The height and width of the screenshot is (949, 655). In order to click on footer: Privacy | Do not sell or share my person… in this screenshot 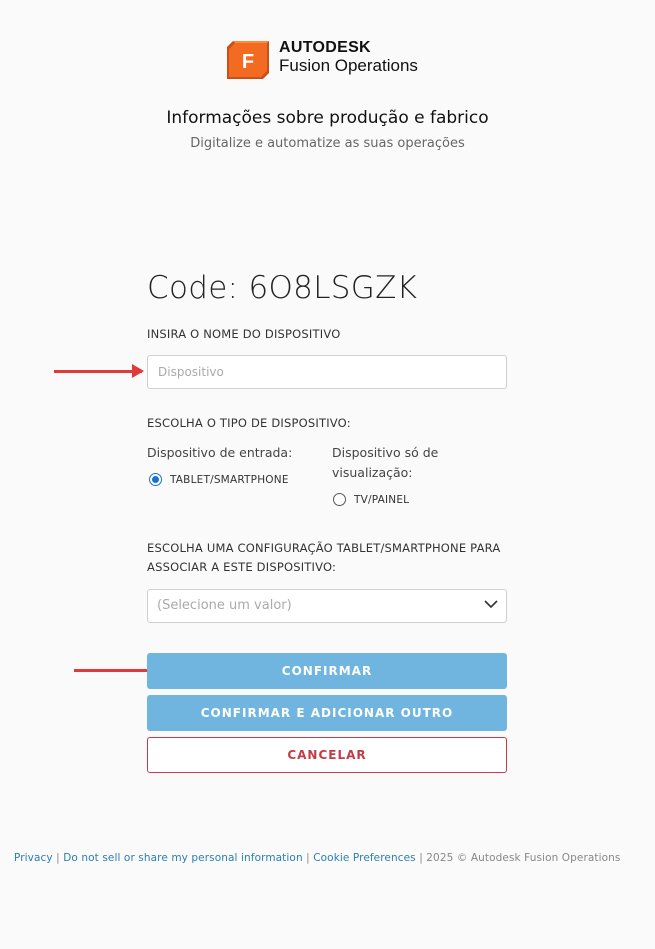, I will do `click(317, 858)`.